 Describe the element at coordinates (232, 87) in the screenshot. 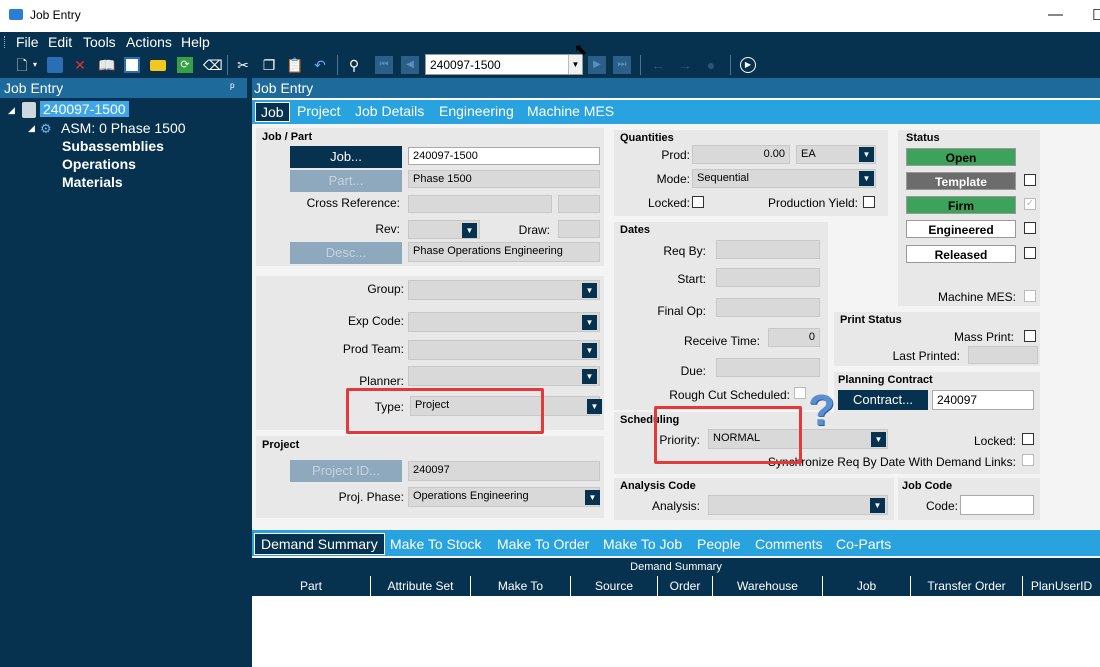

I see `pin-icon: ᵖ` at that location.